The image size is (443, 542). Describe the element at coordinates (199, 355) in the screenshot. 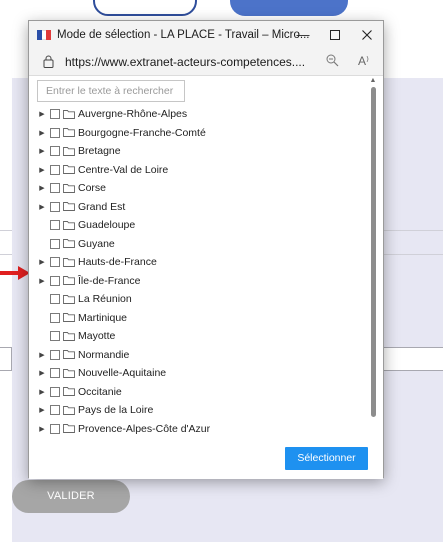

I see `tree-row: ▶ Normandie` at that location.